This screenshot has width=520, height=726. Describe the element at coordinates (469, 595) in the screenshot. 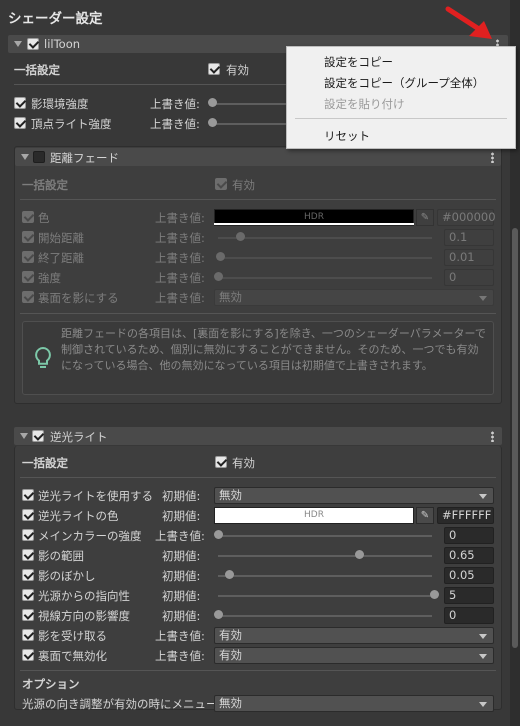

I see `bl-directivity-field: 5` at that location.